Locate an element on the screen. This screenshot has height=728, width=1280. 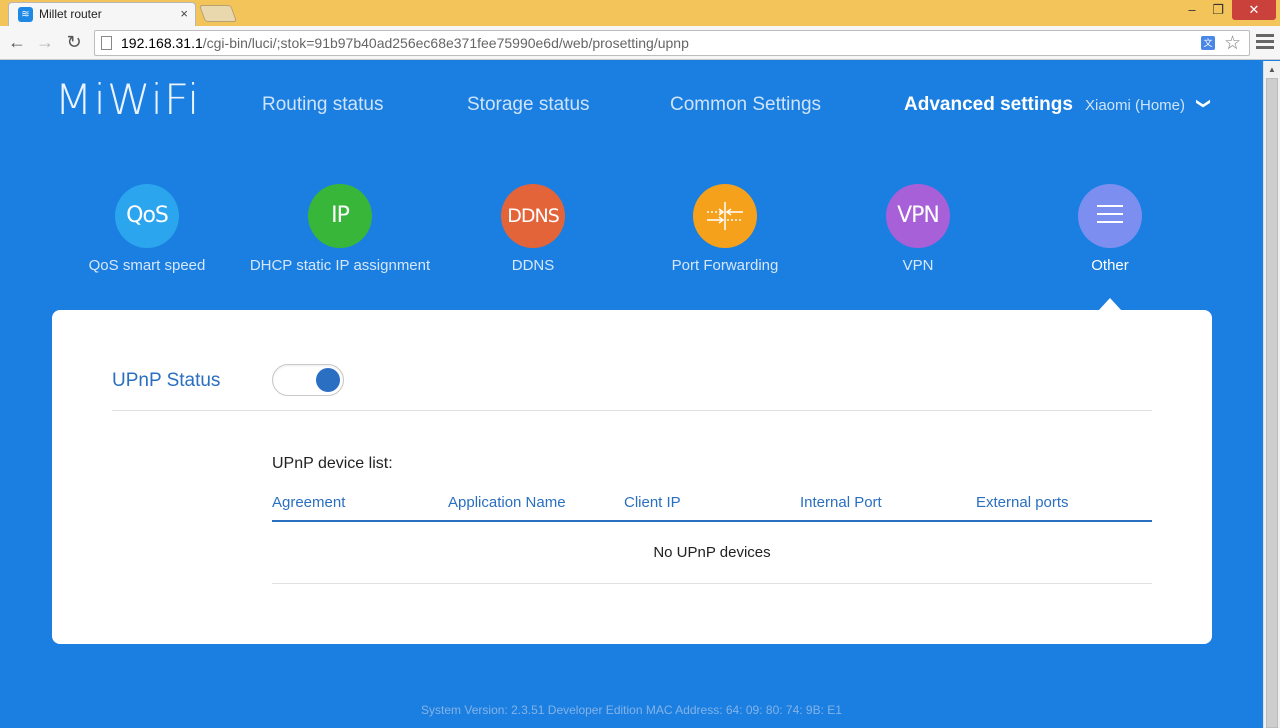
feature-dhcp-static-ip: IP DHCP static IP assignment is located at coordinates (340, 229).